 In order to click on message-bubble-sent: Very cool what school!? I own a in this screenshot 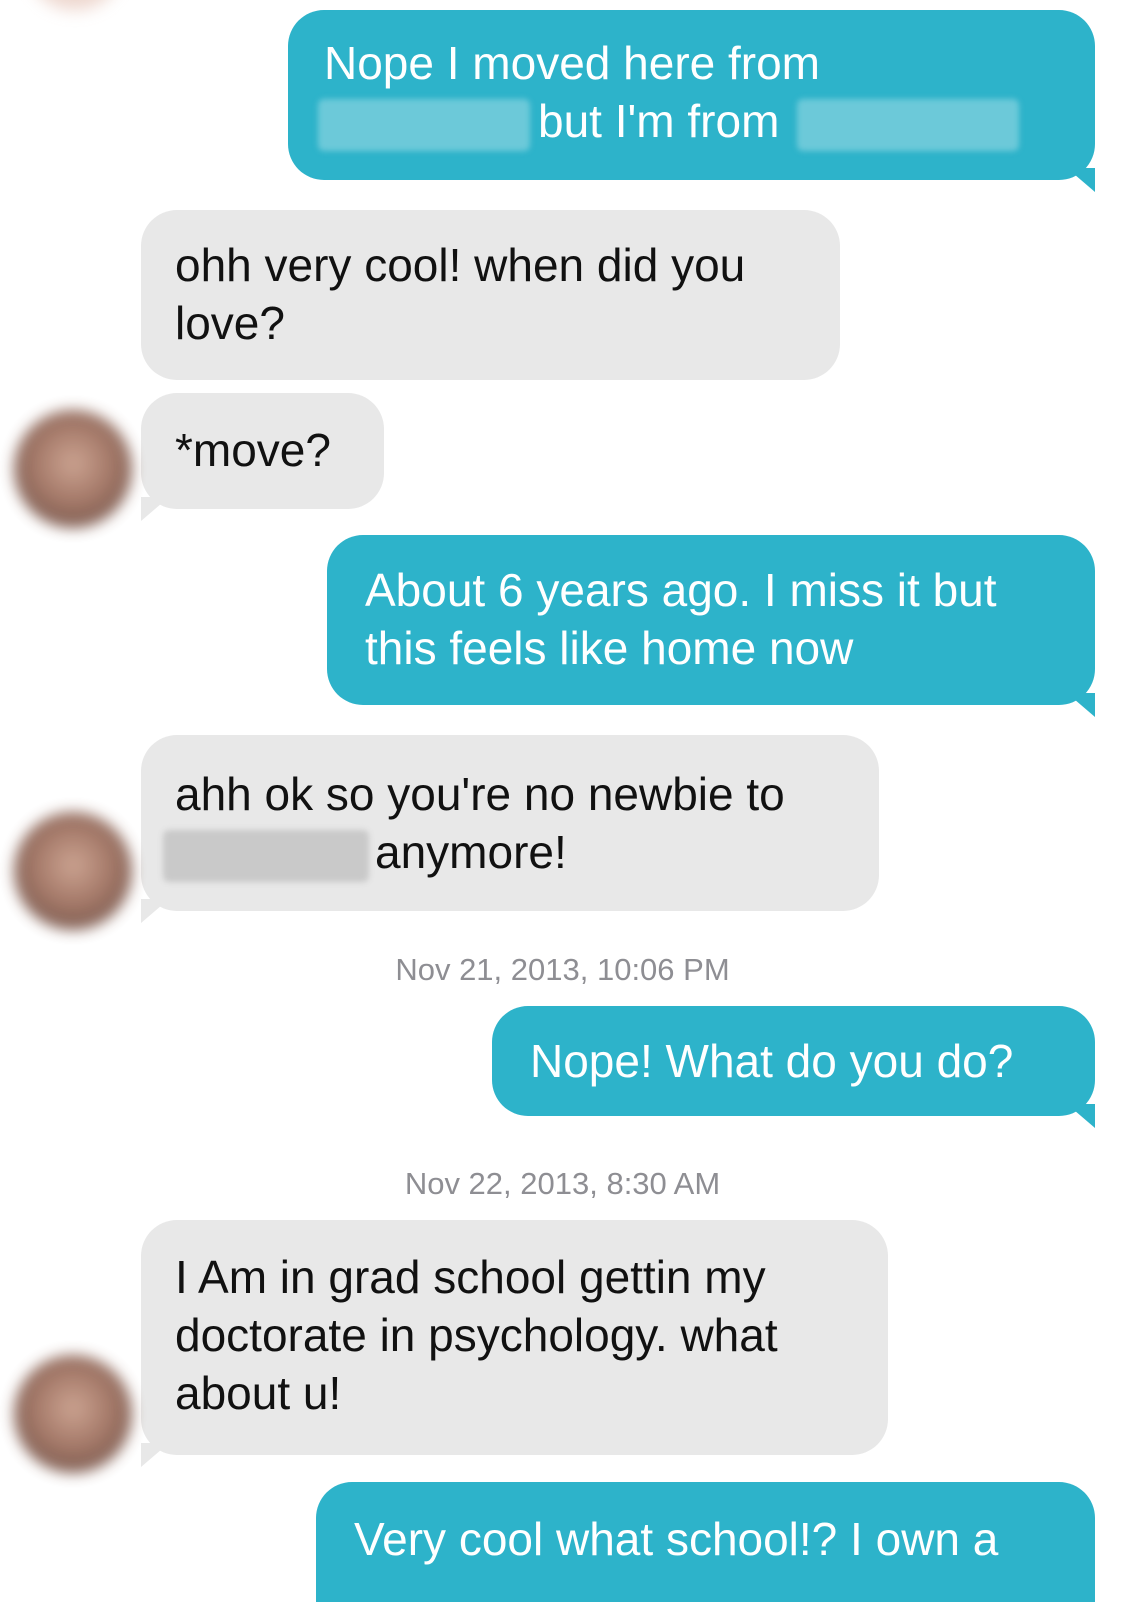, I will do `click(705, 1542)`.